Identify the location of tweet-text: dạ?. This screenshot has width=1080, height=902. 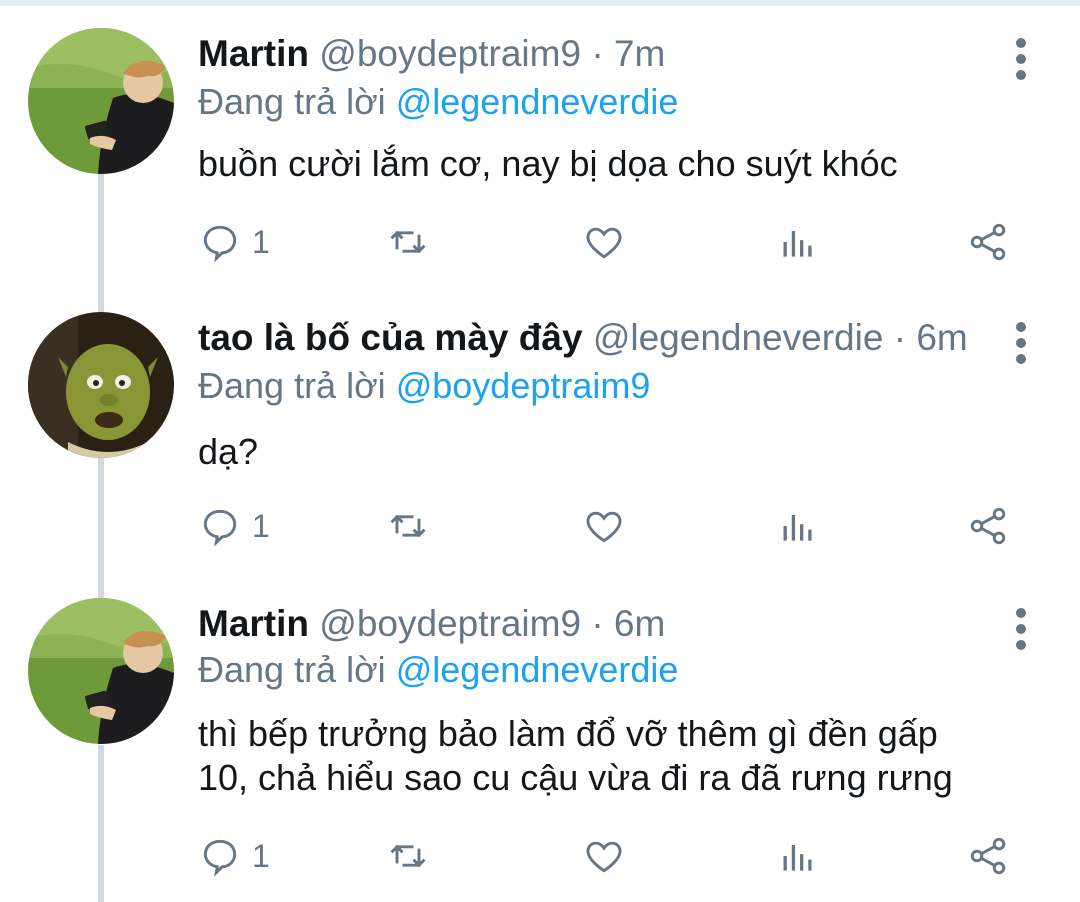
(228, 452).